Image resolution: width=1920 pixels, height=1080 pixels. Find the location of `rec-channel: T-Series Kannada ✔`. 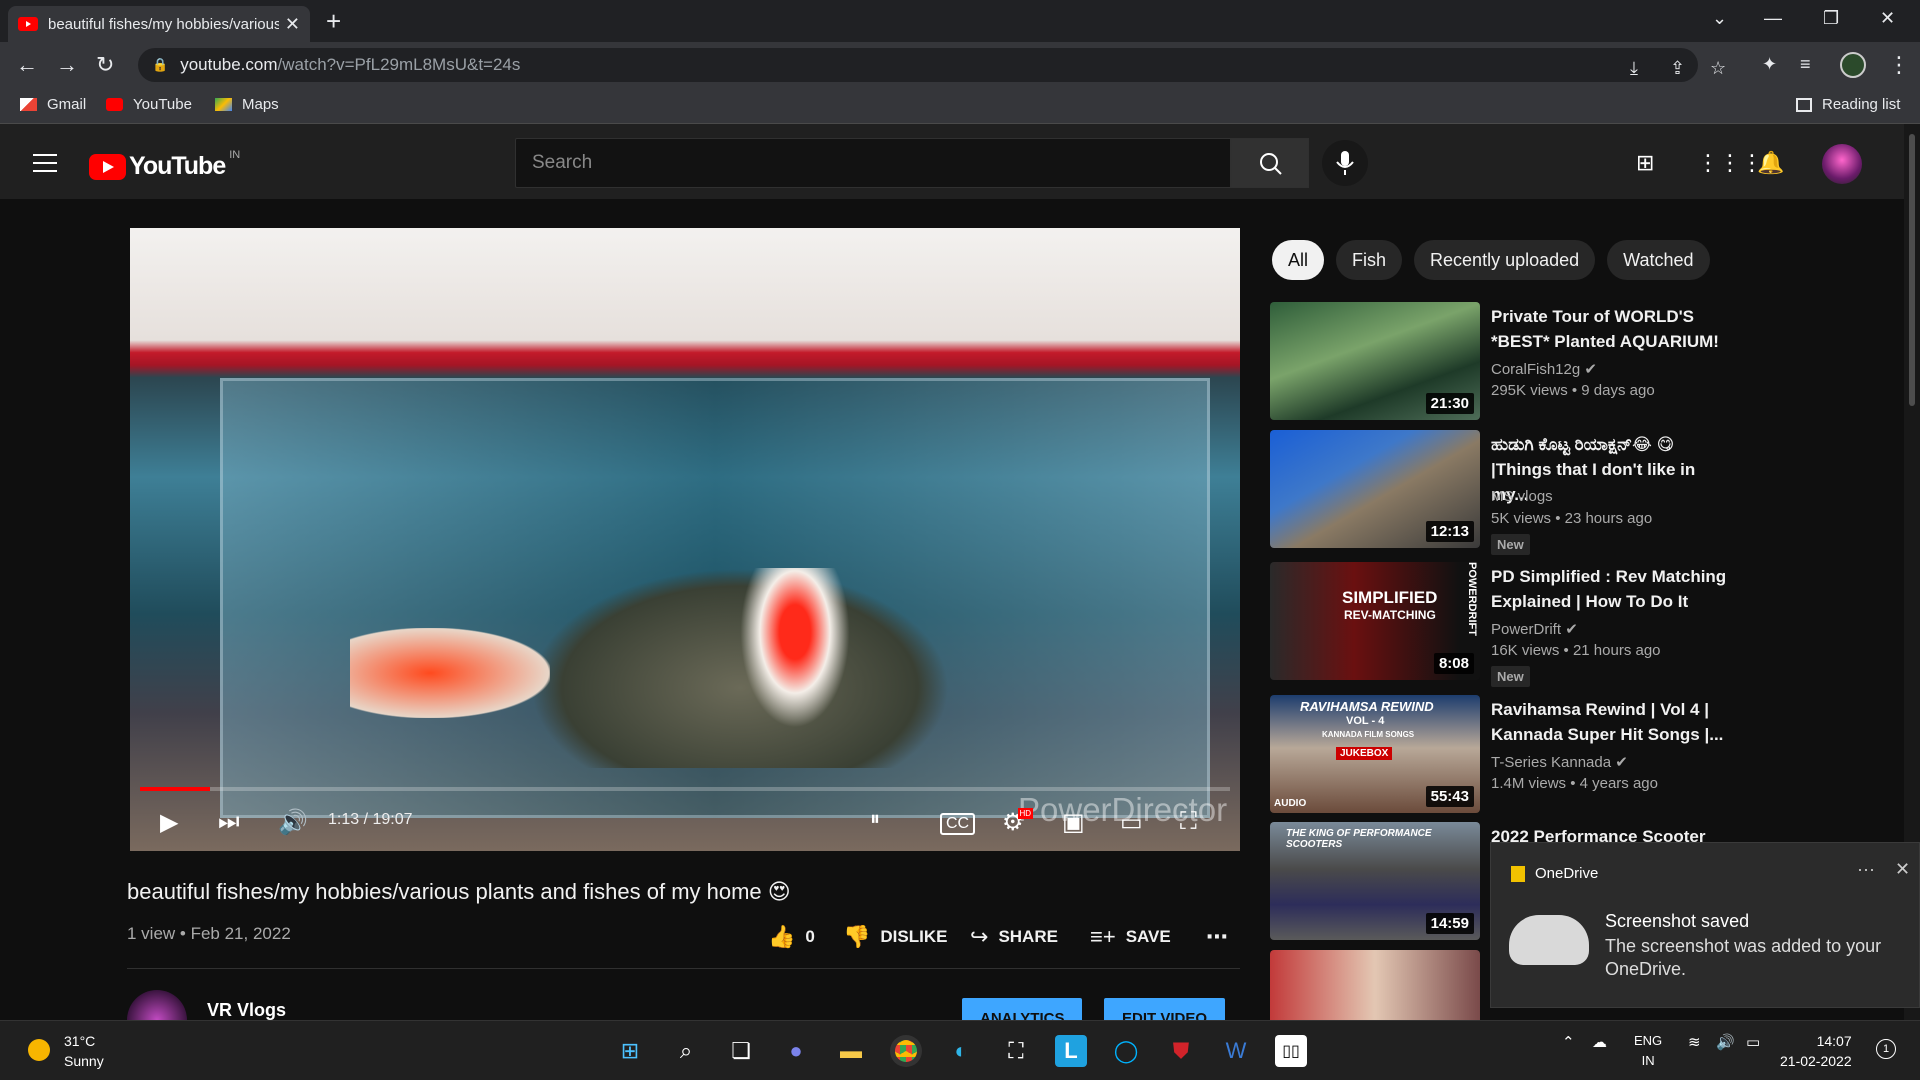

rec-channel: T-Series Kannada ✔ is located at coordinates (1559, 762).